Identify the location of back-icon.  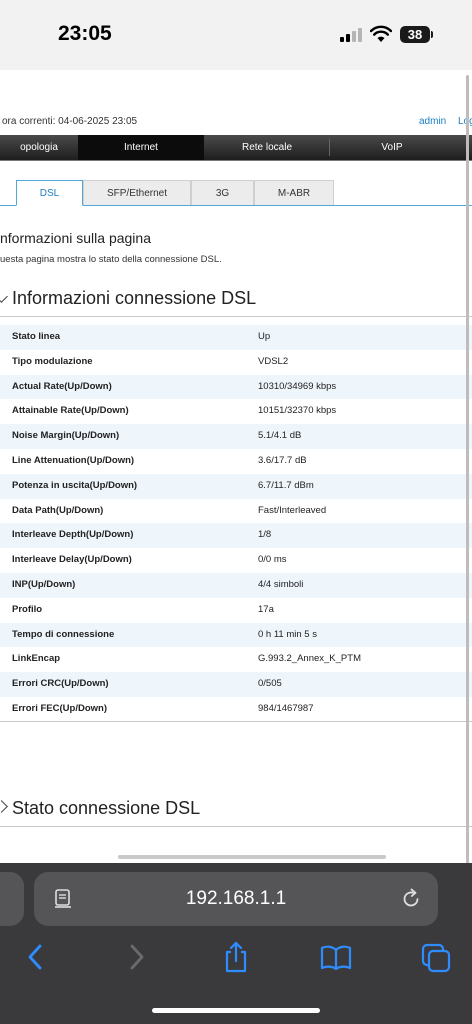
(36, 957).